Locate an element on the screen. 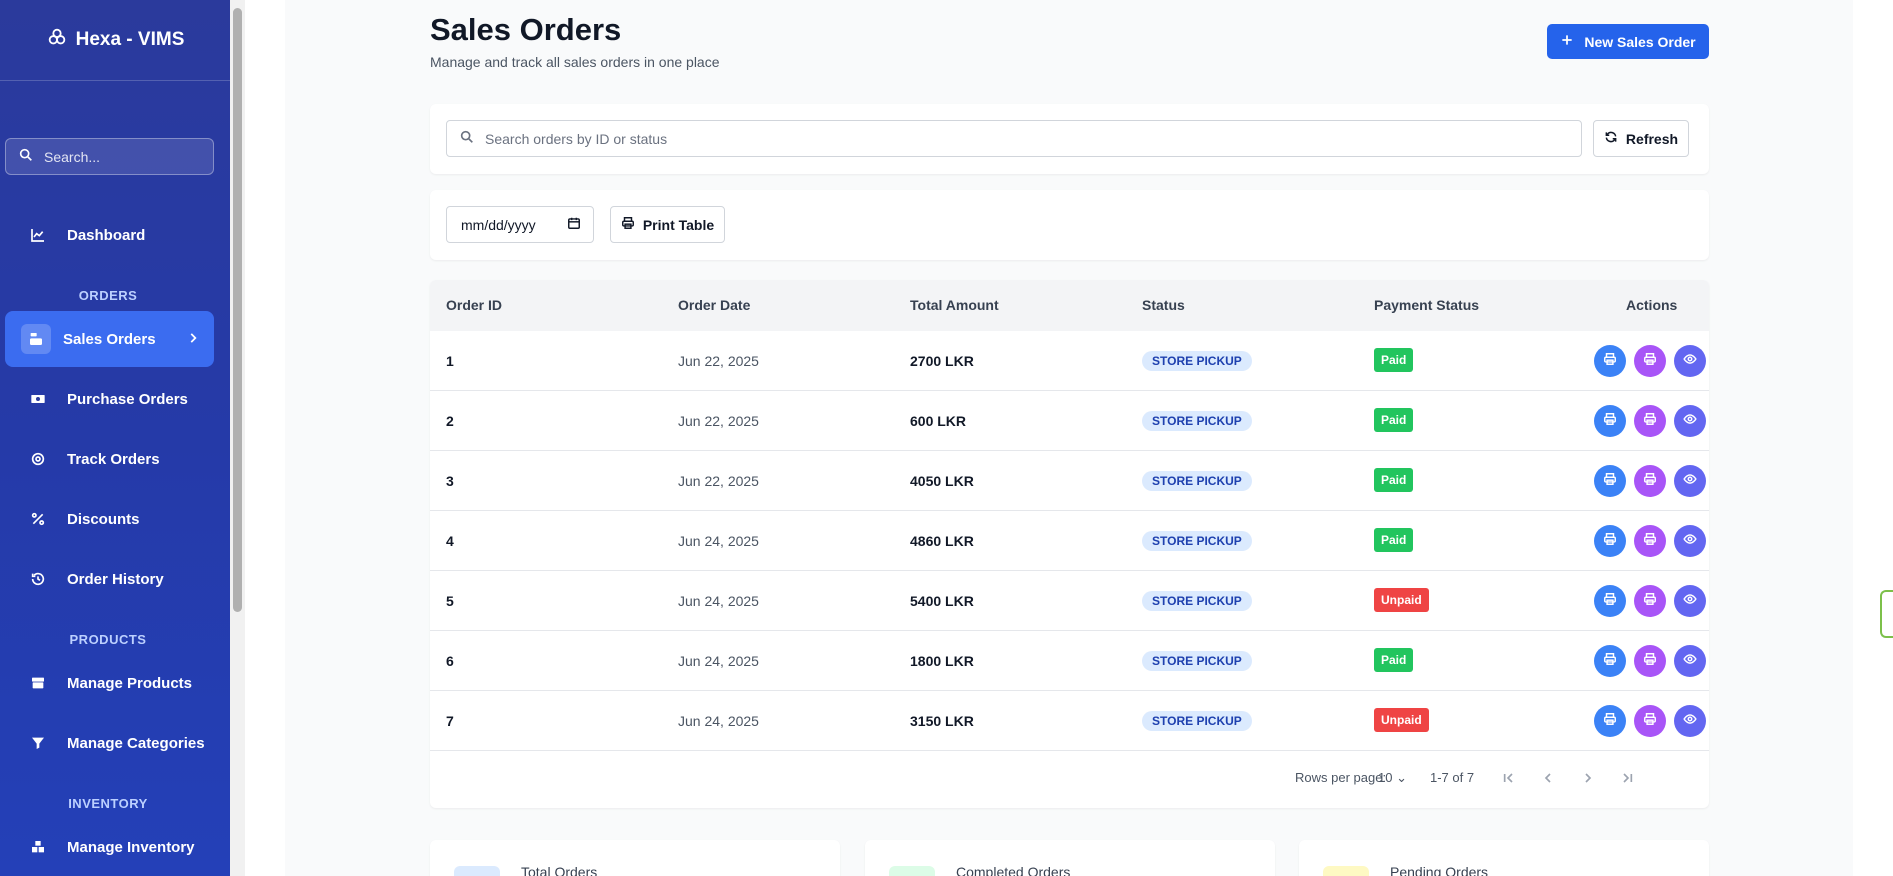  refresh-icon is located at coordinates (1611, 138).